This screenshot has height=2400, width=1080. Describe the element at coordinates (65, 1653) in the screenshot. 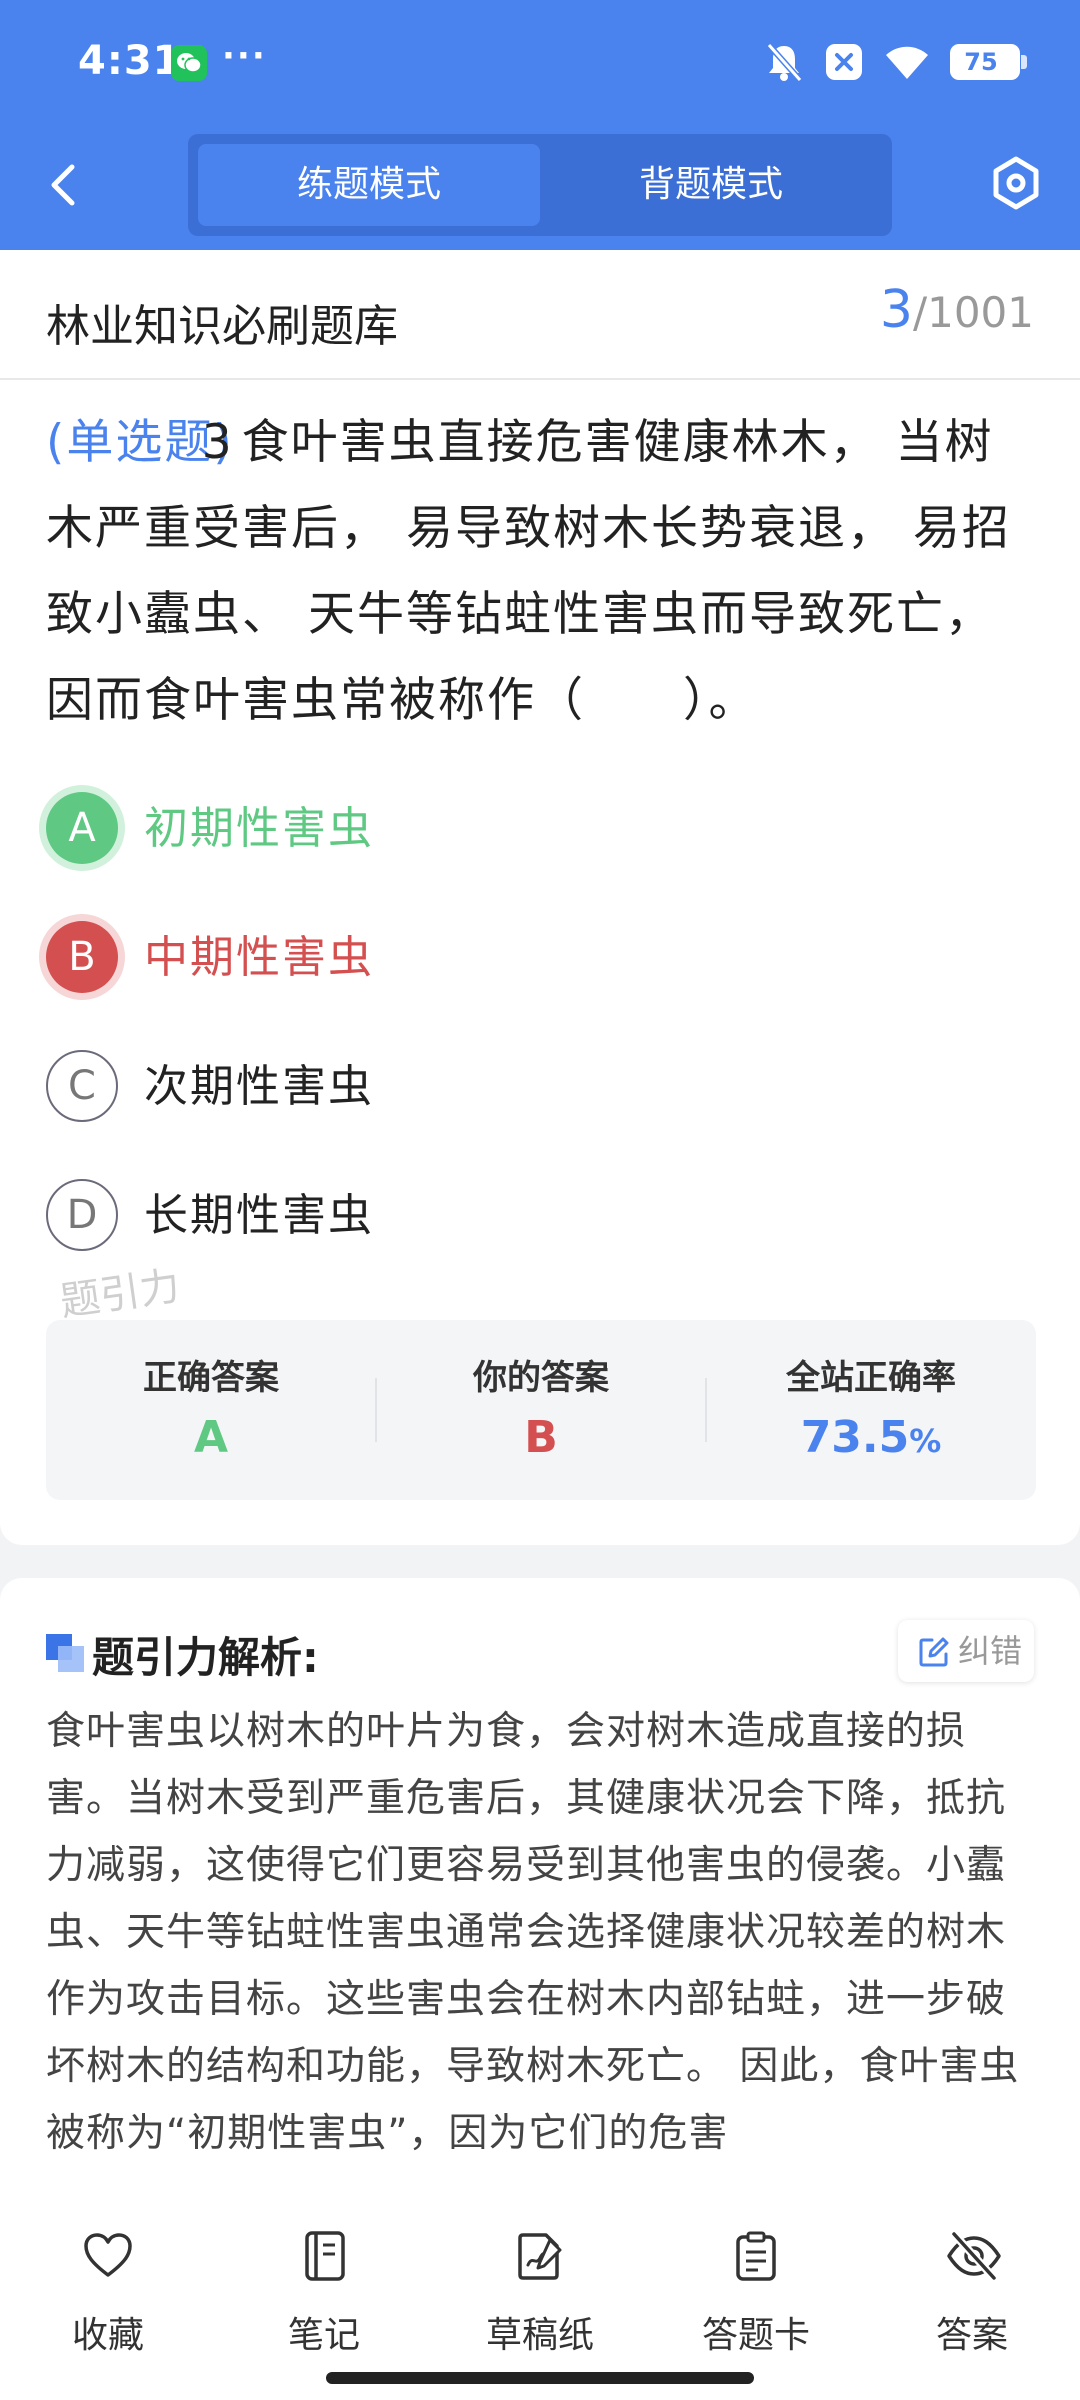

I see `analysis-squares-icon` at that location.